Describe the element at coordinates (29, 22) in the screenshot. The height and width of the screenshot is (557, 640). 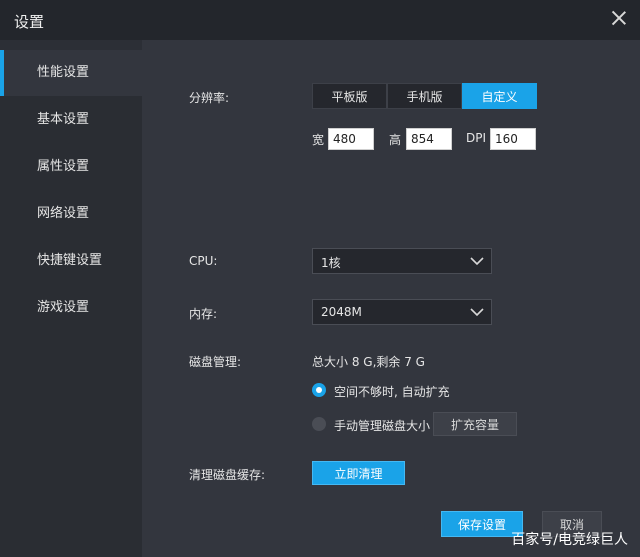
I see `window-title: 设置` at that location.